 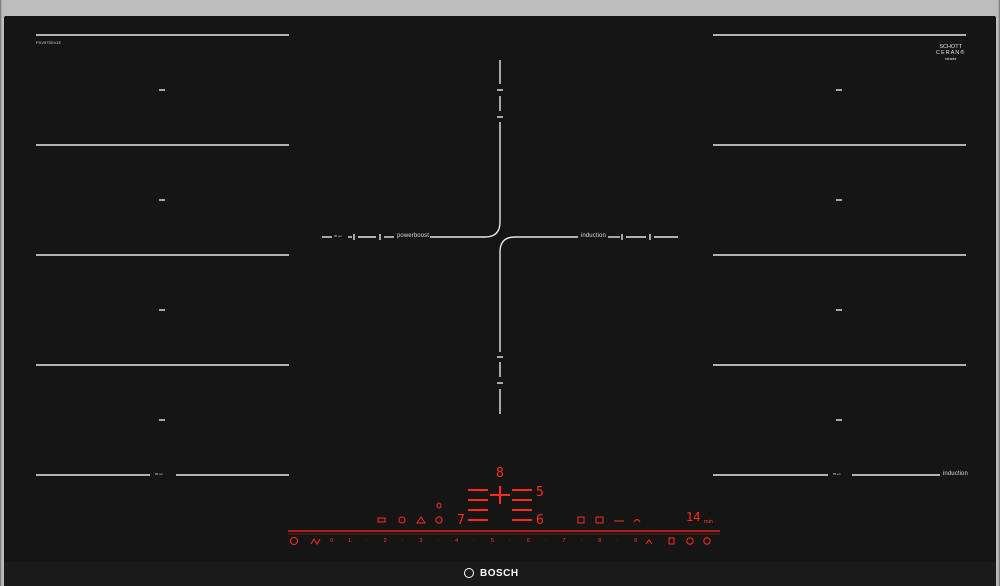 What do you see at coordinates (581, 520) in the screenshot?
I see `keep-warm-icon` at bounding box center [581, 520].